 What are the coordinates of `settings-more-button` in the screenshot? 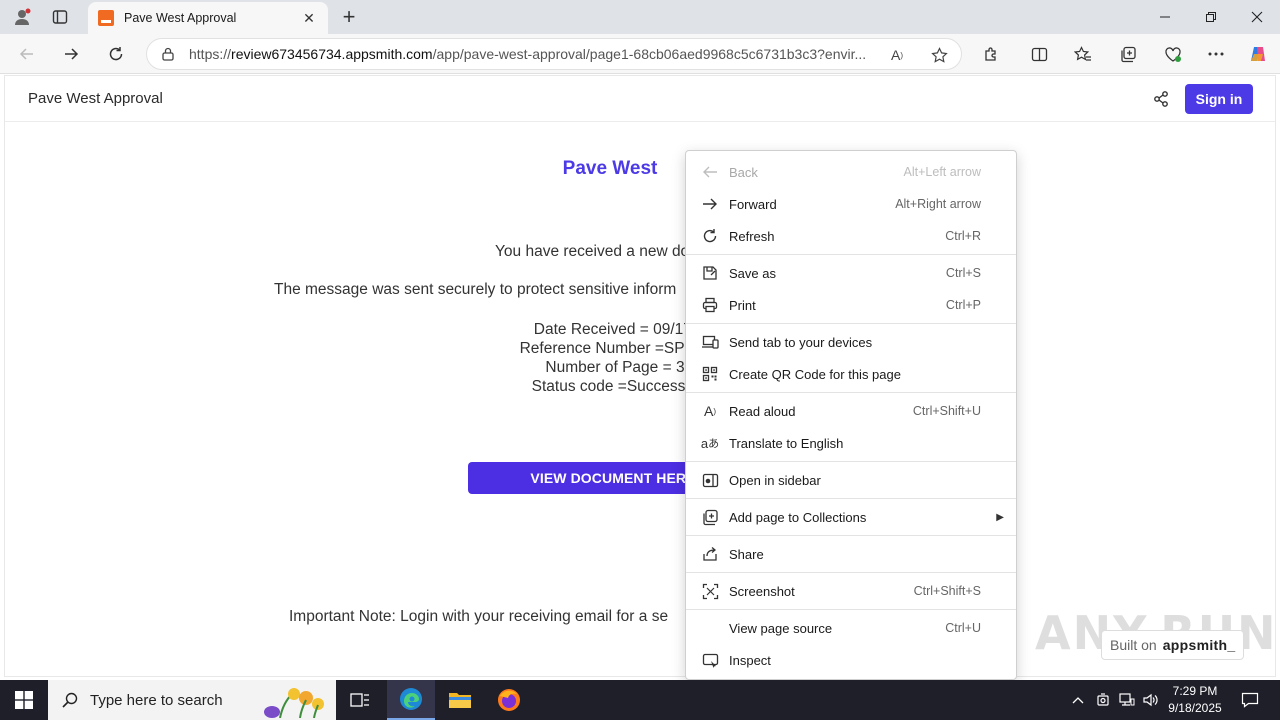 It's located at (1216, 54).